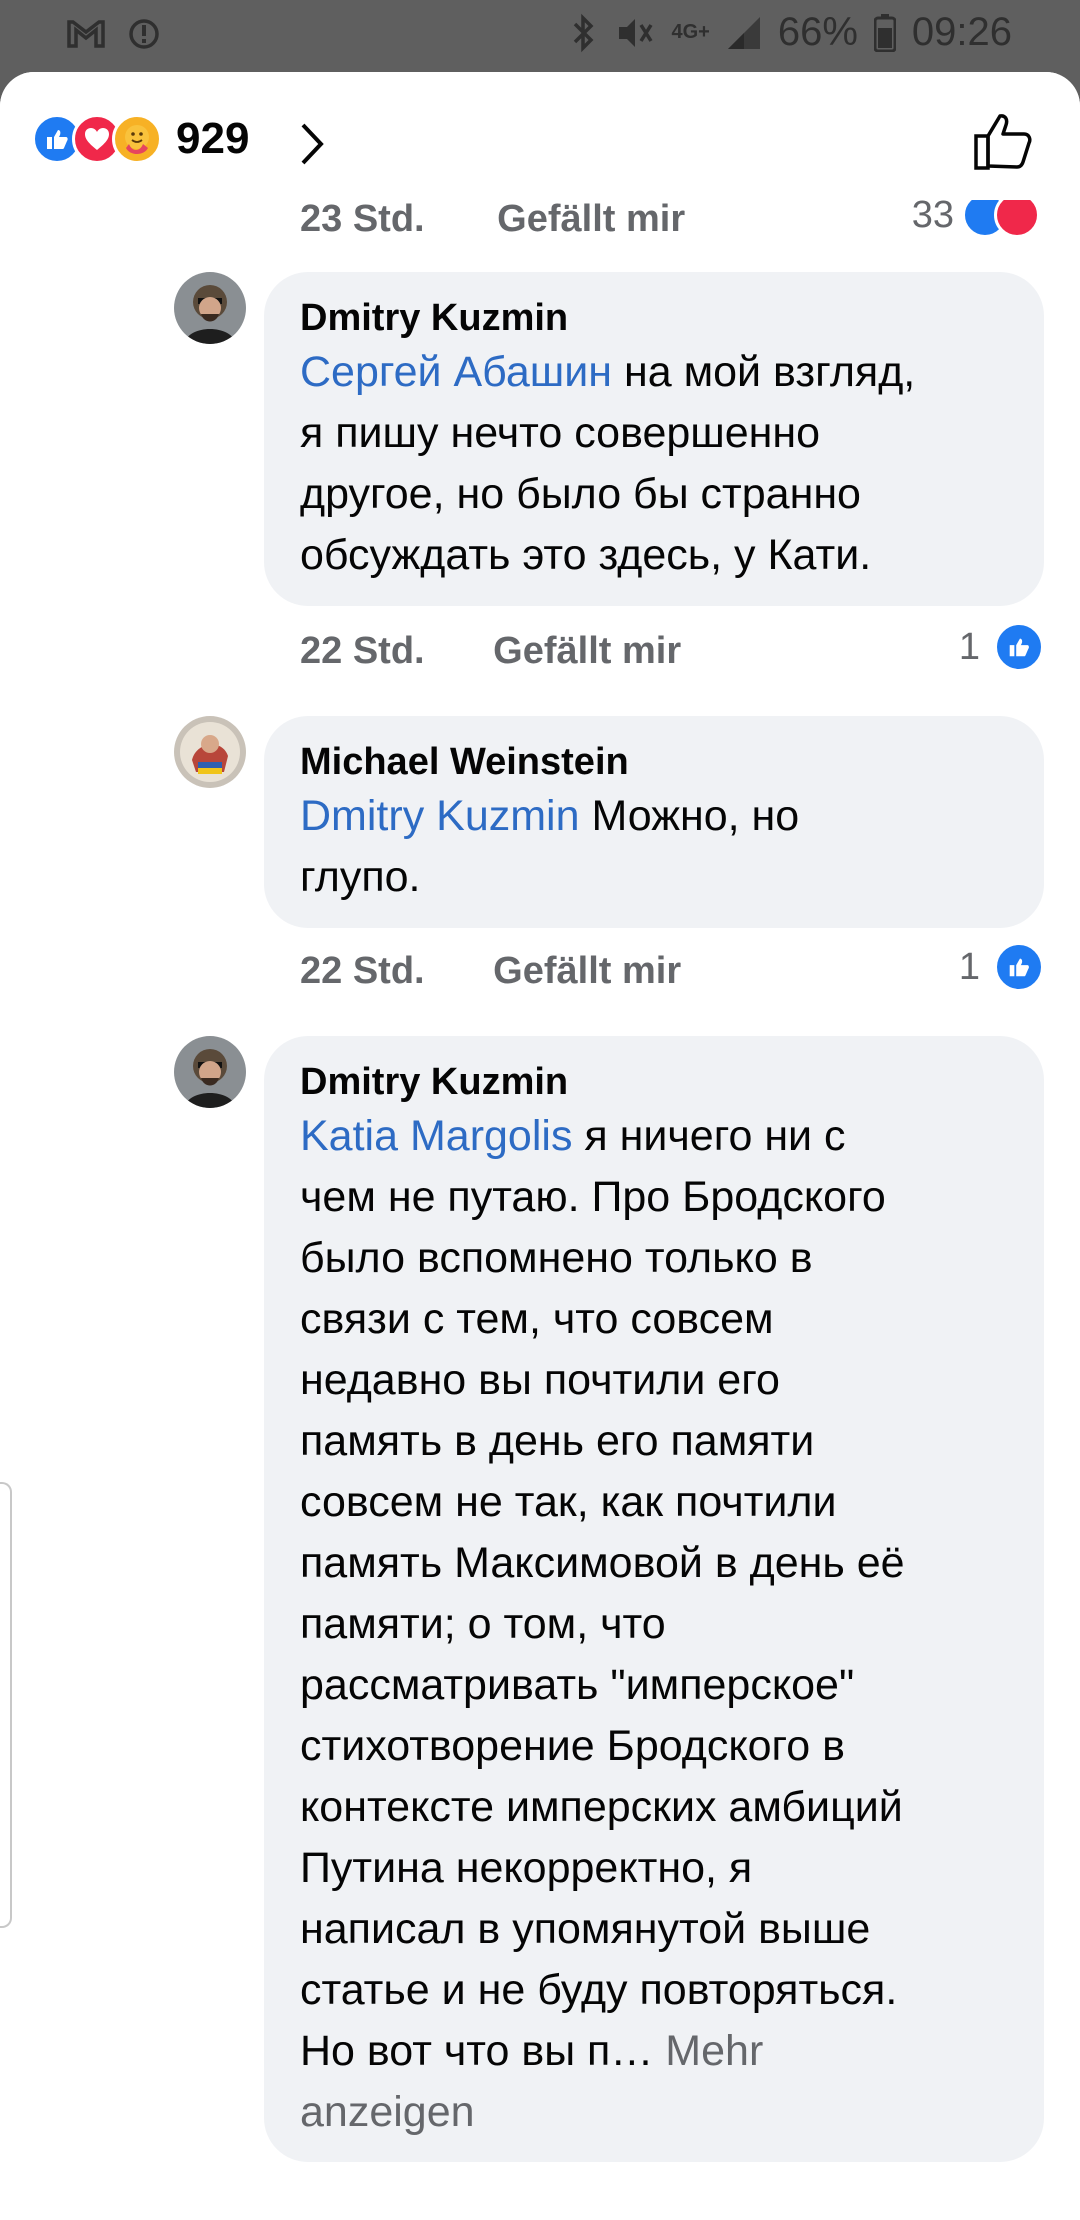 This screenshot has height=2220, width=1080. I want to click on mute-vibrate-icon, so click(634, 33).